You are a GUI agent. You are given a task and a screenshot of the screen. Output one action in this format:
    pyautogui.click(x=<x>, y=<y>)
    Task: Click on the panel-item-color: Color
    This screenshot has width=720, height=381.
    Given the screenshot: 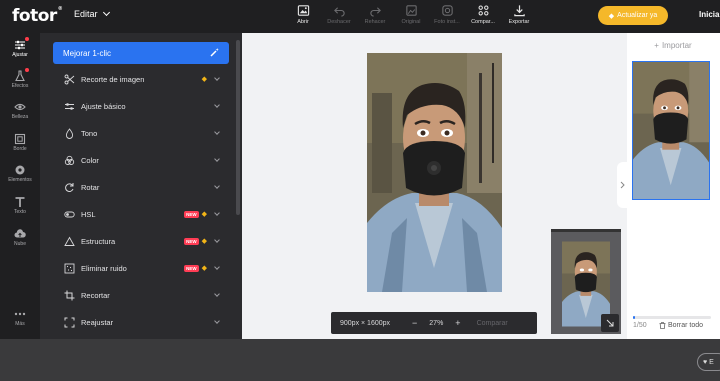 What is the action you would take?
    pyautogui.click(x=141, y=160)
    